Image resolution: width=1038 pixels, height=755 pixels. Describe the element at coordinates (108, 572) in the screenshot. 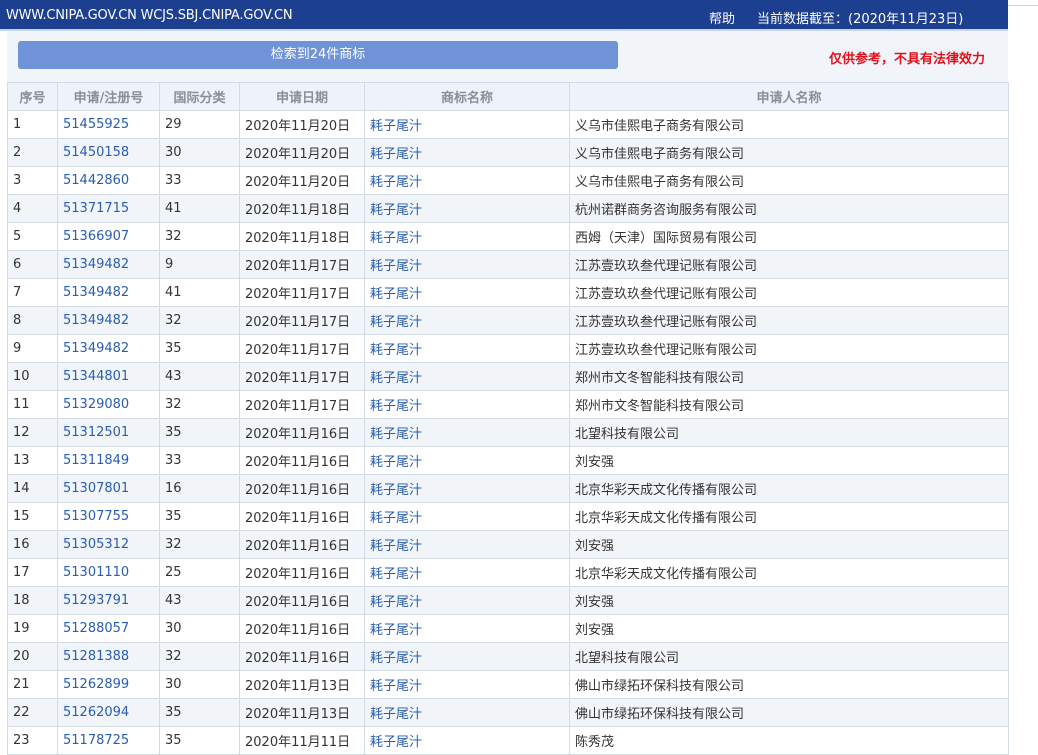

I see `cell-reg-no-link: 51301110` at that location.